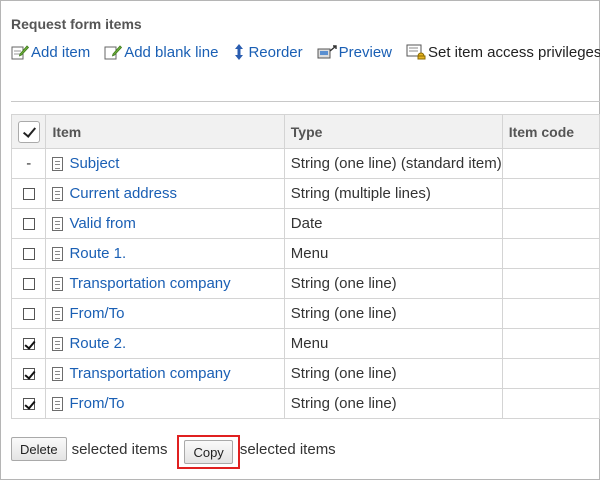 The width and height of the screenshot is (600, 480). What do you see at coordinates (393, 131) in the screenshot?
I see `type-column-header: Type` at bounding box center [393, 131].